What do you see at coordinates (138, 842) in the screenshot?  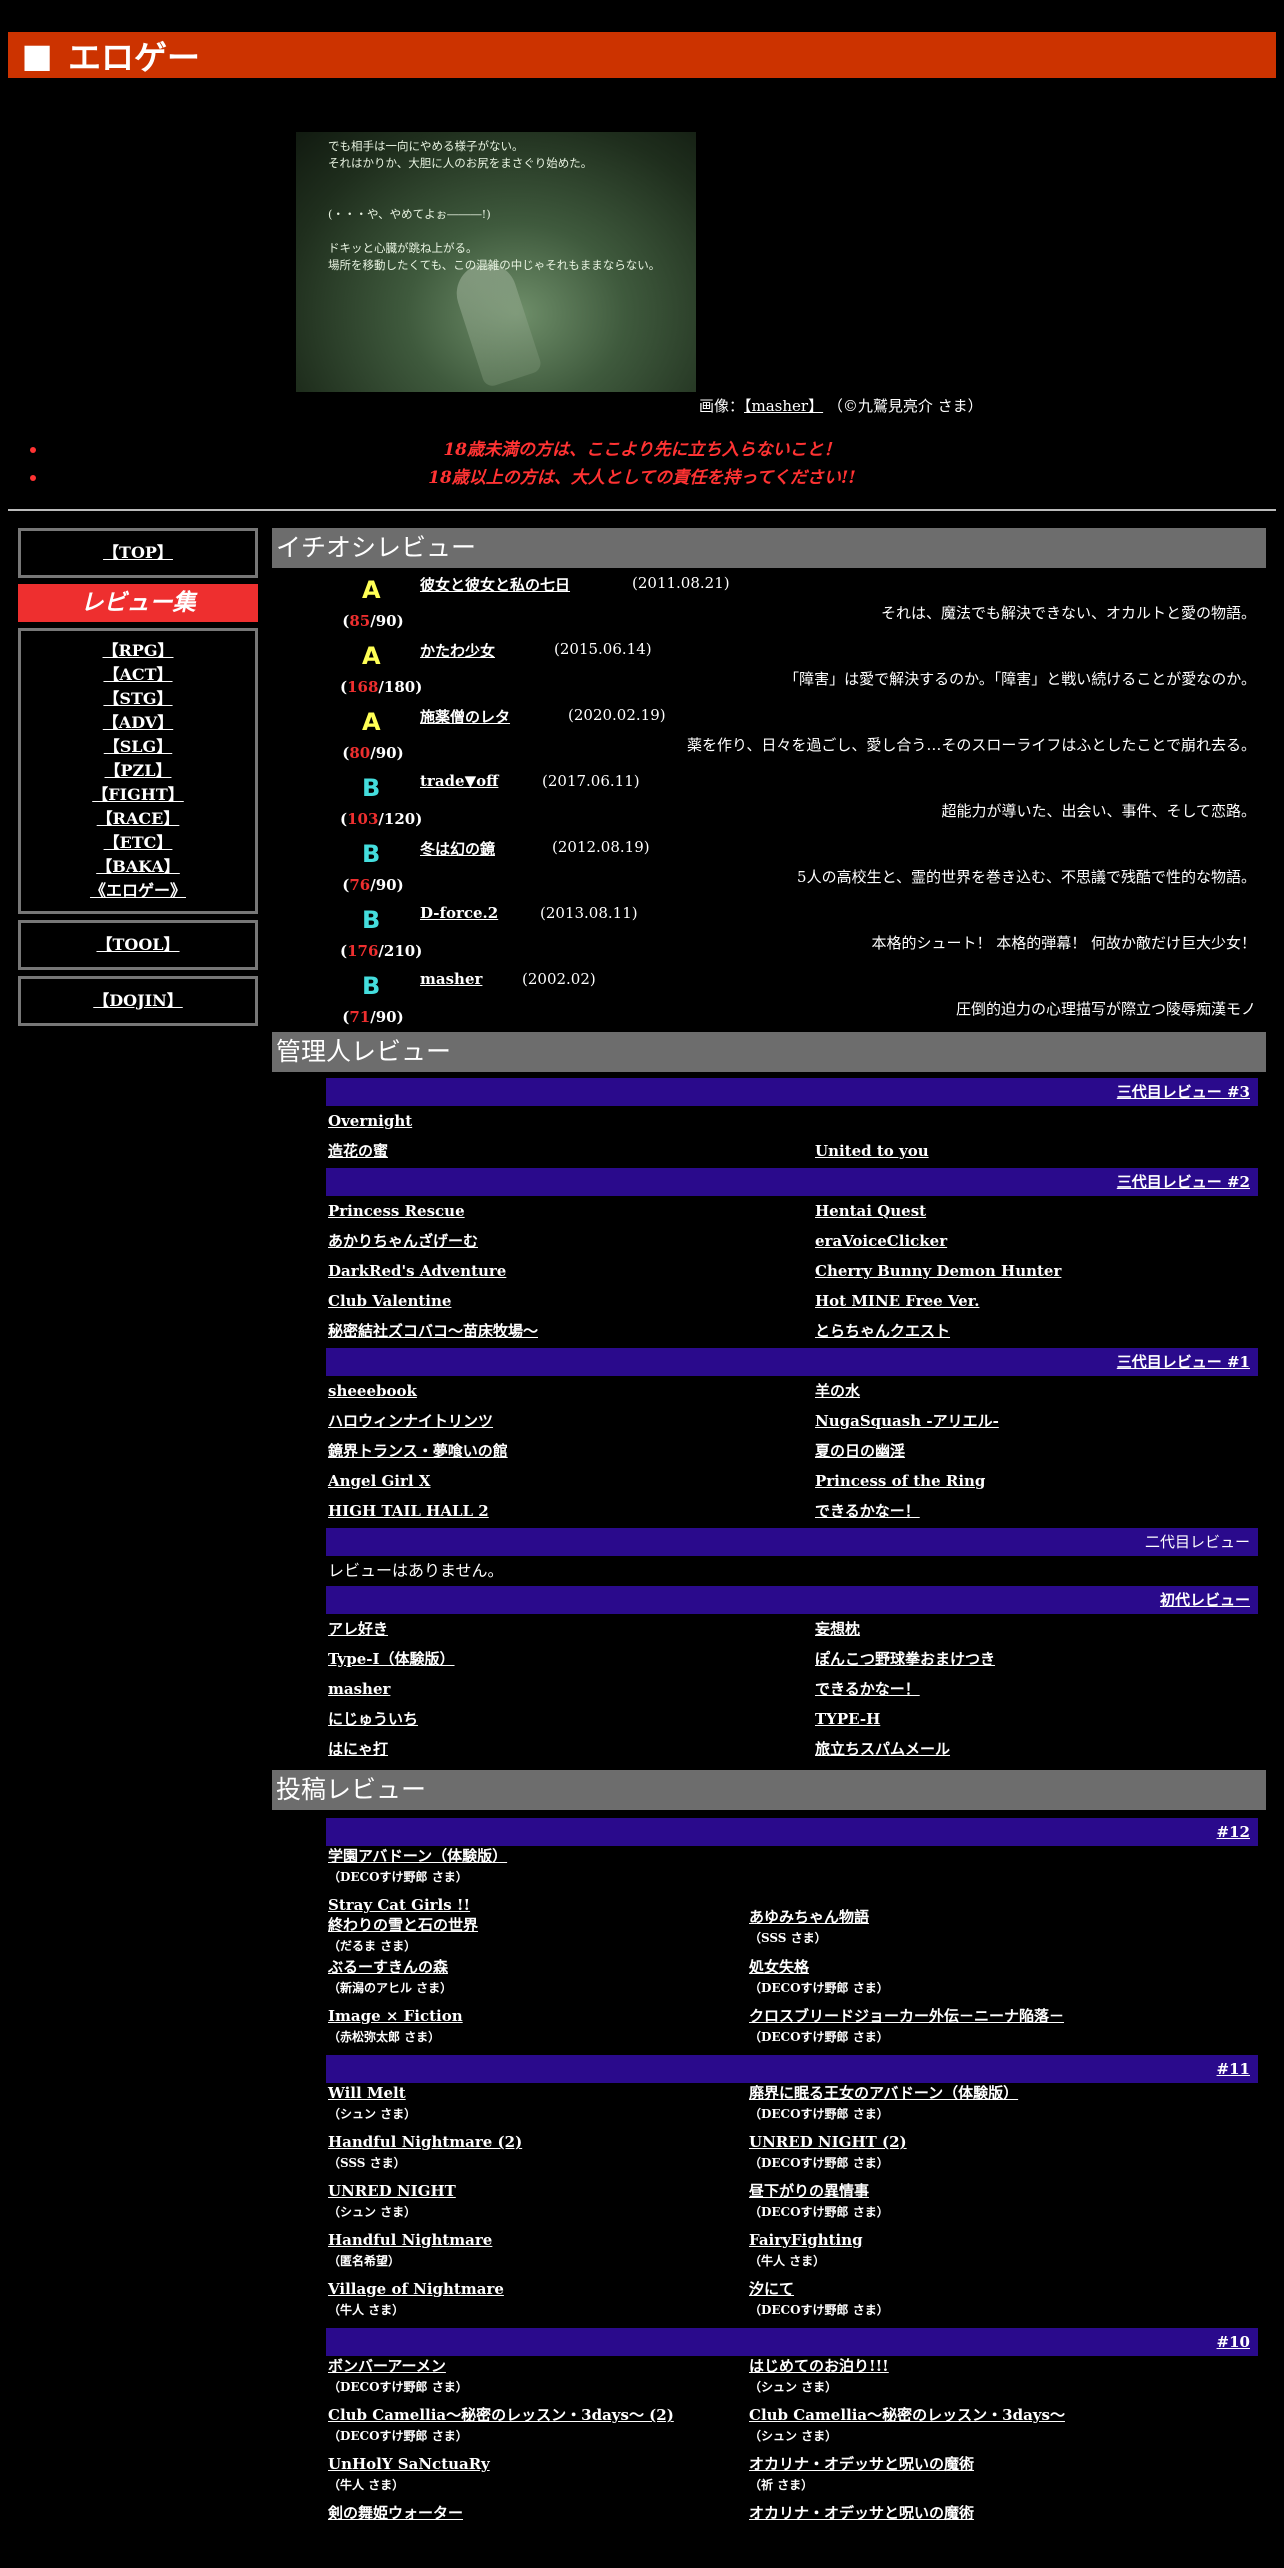 I see `sidebar-item-category: 【ETC】` at bounding box center [138, 842].